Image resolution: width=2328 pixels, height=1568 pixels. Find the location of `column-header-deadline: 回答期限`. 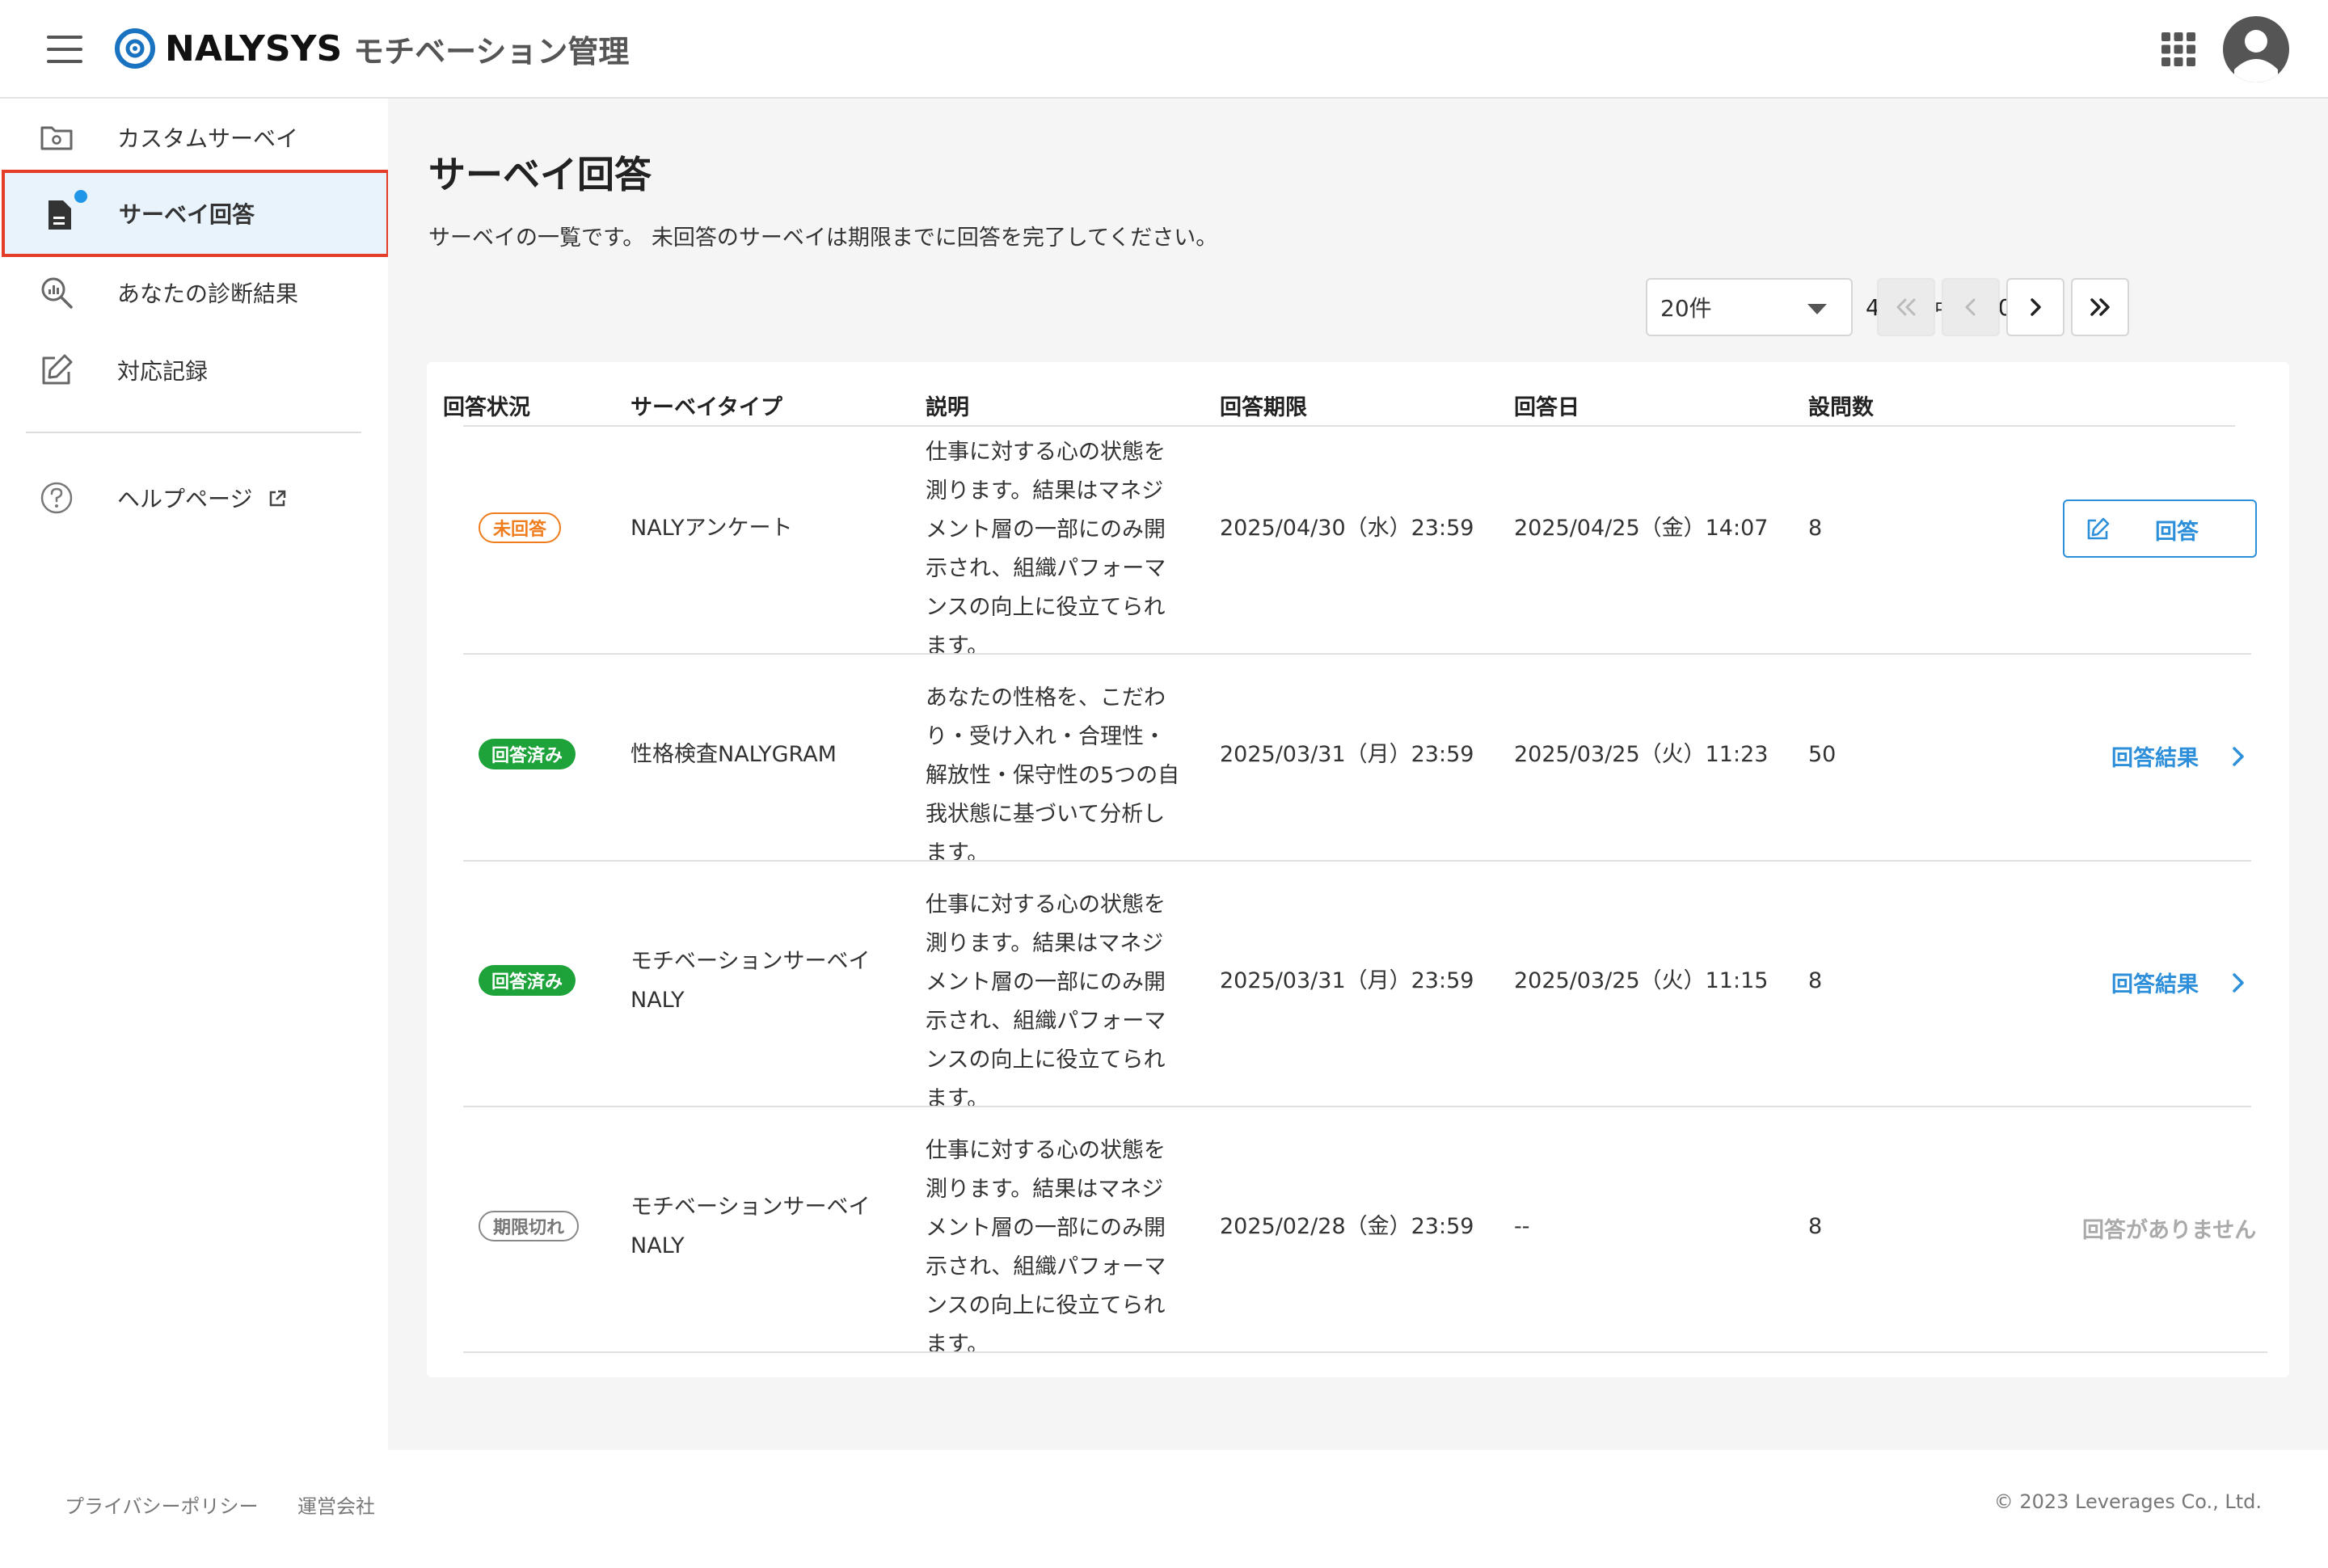

column-header-deadline: 回答期限 is located at coordinates (1264, 407).